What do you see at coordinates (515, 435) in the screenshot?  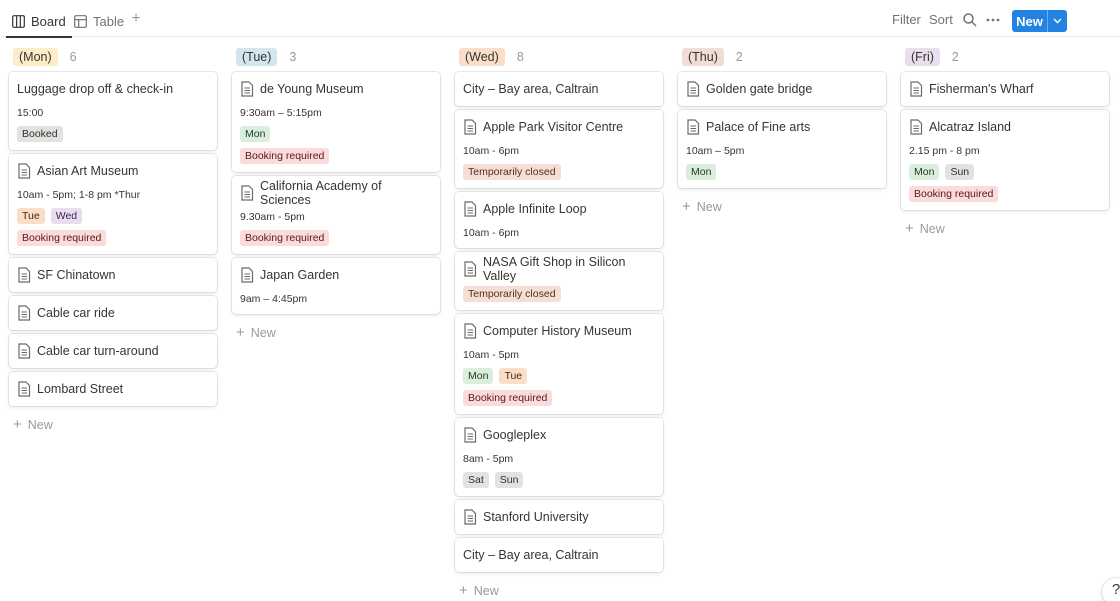 I see `card-title-text: Googleplex` at bounding box center [515, 435].